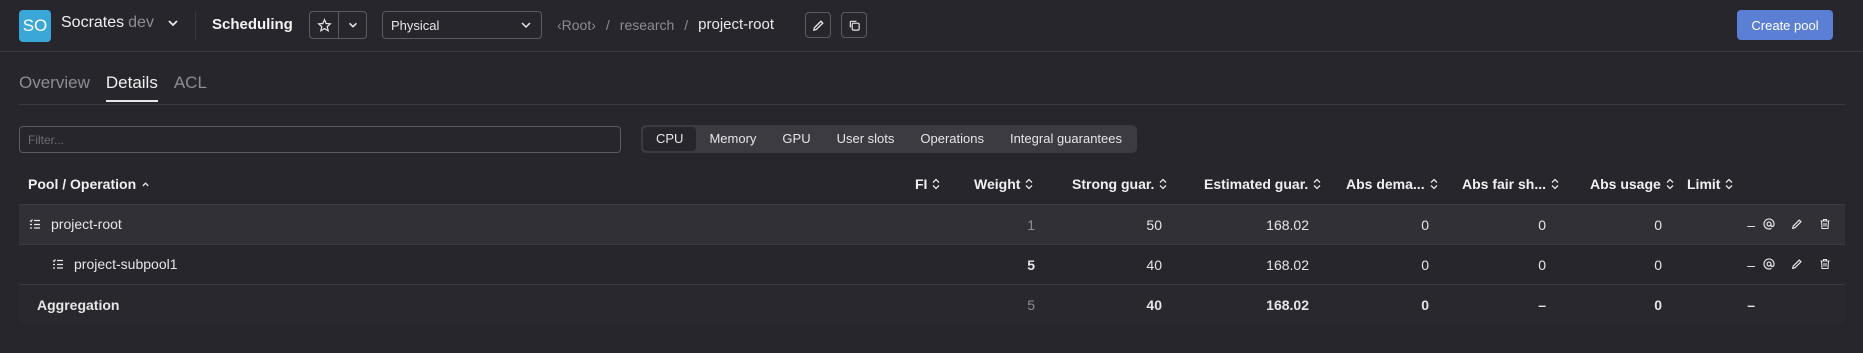 This screenshot has height=353, width=1863. I want to click on copy-icon, so click(854, 25).